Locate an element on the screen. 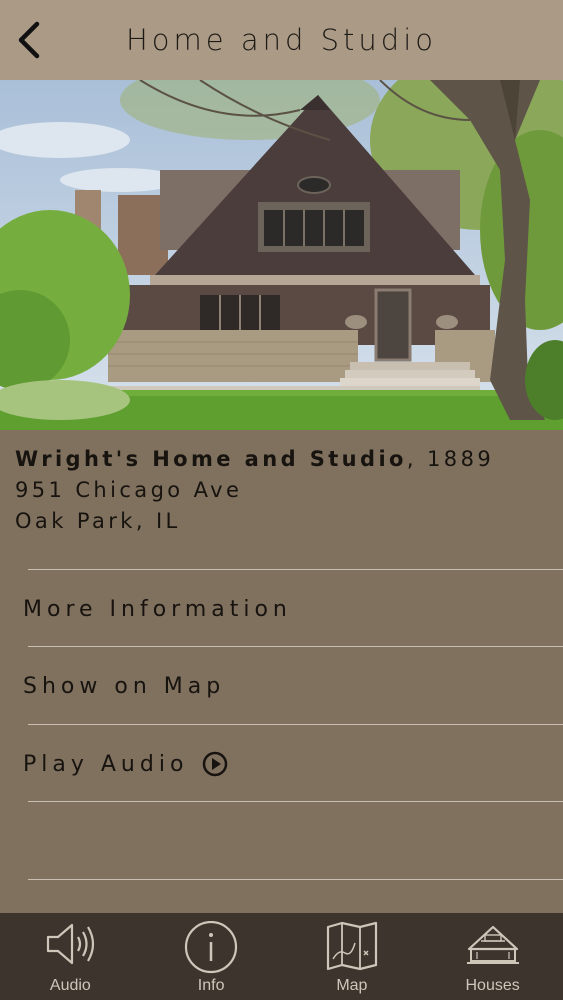  more-information-label: More Information is located at coordinates (157, 609).